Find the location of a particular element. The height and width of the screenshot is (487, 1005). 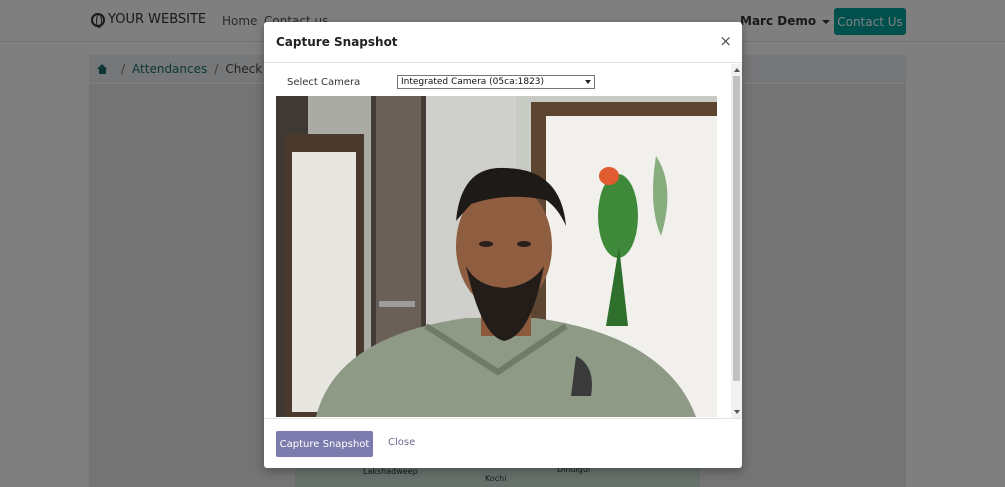

camera-select-label: Select Camera is located at coordinates (324, 82).